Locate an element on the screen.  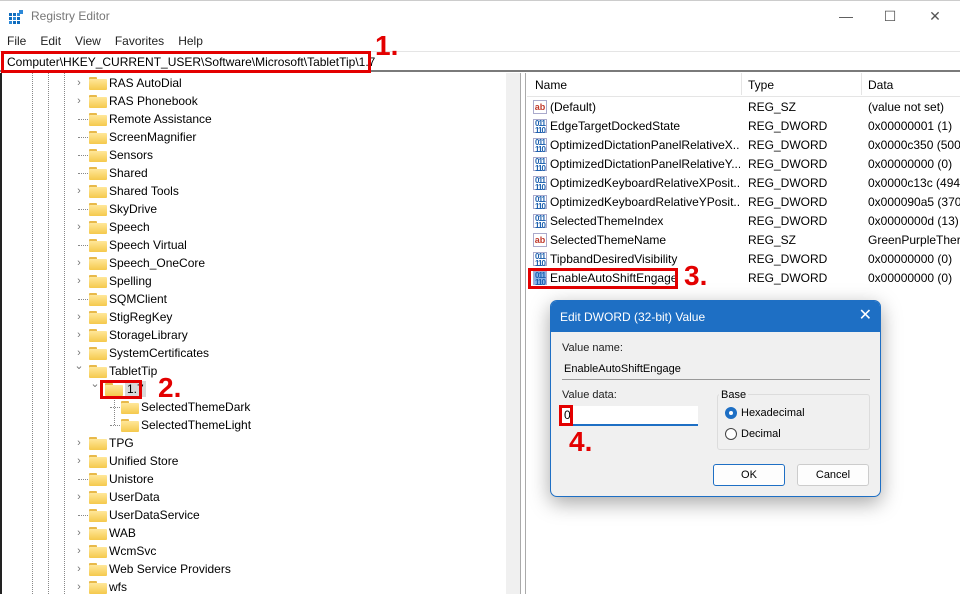
tree-item-label: UserData is located at coordinates (134, 497).